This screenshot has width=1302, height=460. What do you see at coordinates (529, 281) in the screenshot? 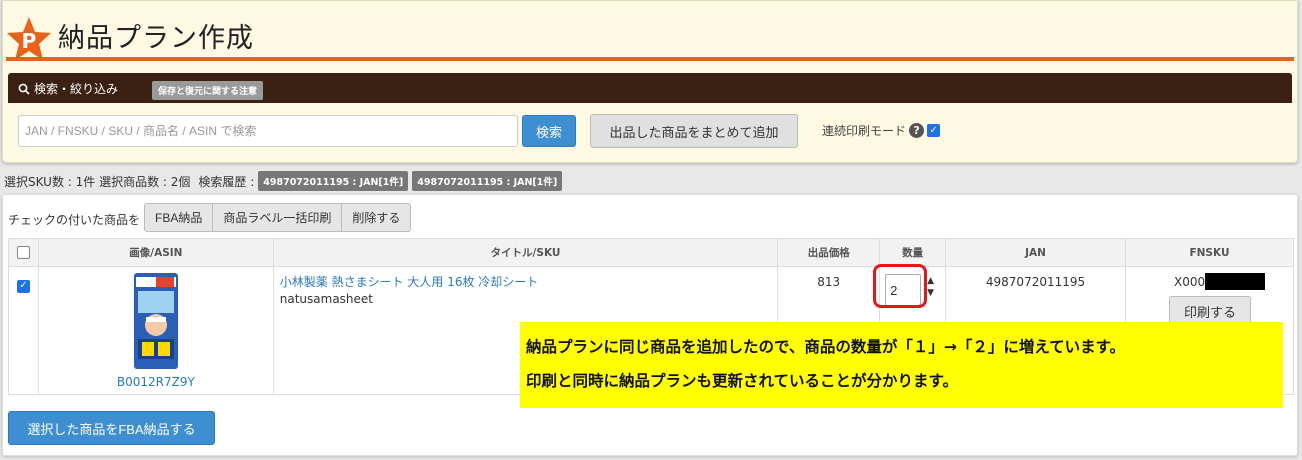
I see `product-title-link: 小林製薬 熱さまシート 大人用 16枚 冷却シート` at bounding box center [529, 281].